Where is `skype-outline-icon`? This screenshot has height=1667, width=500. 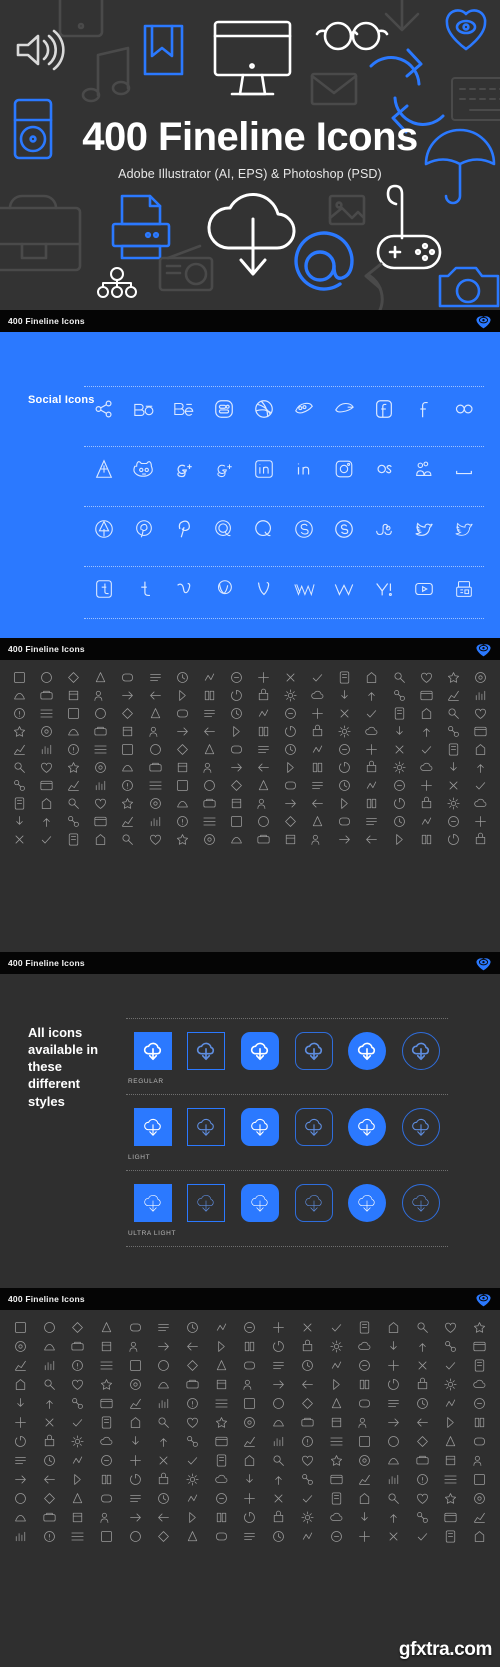 skype-outline-icon is located at coordinates (192, 1498).